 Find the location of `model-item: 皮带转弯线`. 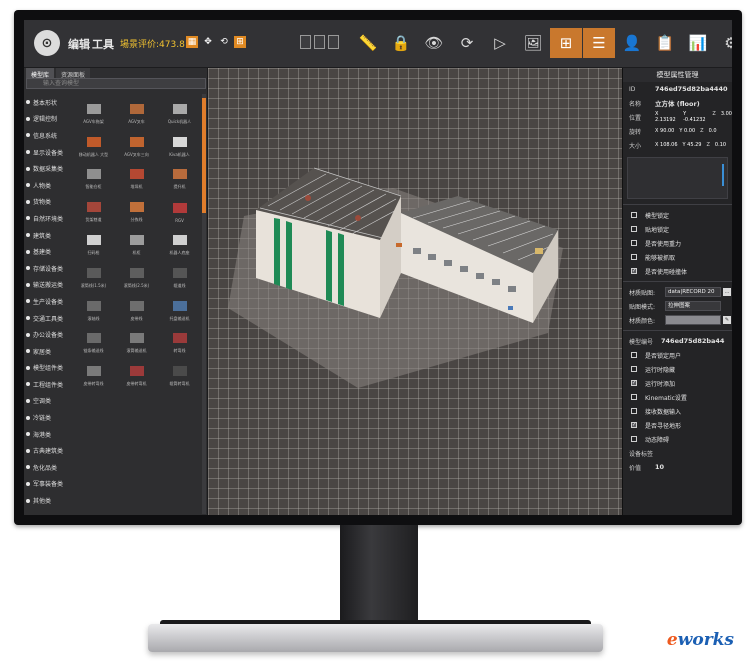

model-item: 皮带转弯线 is located at coordinates (93, 372).